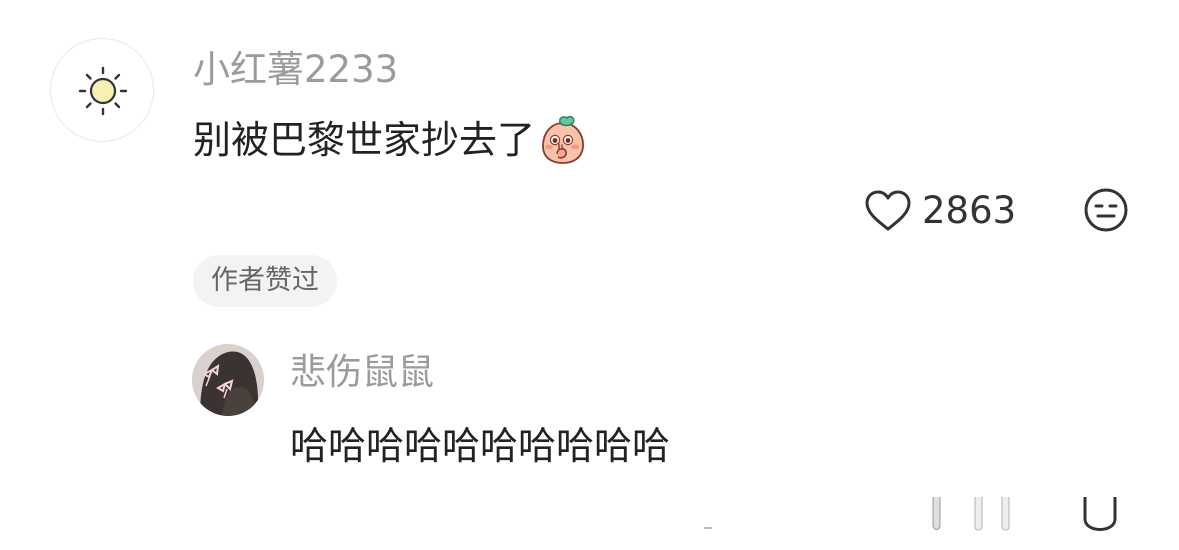 This screenshot has height=550, width=1179. I want to click on like-button: 2863, so click(940, 211).